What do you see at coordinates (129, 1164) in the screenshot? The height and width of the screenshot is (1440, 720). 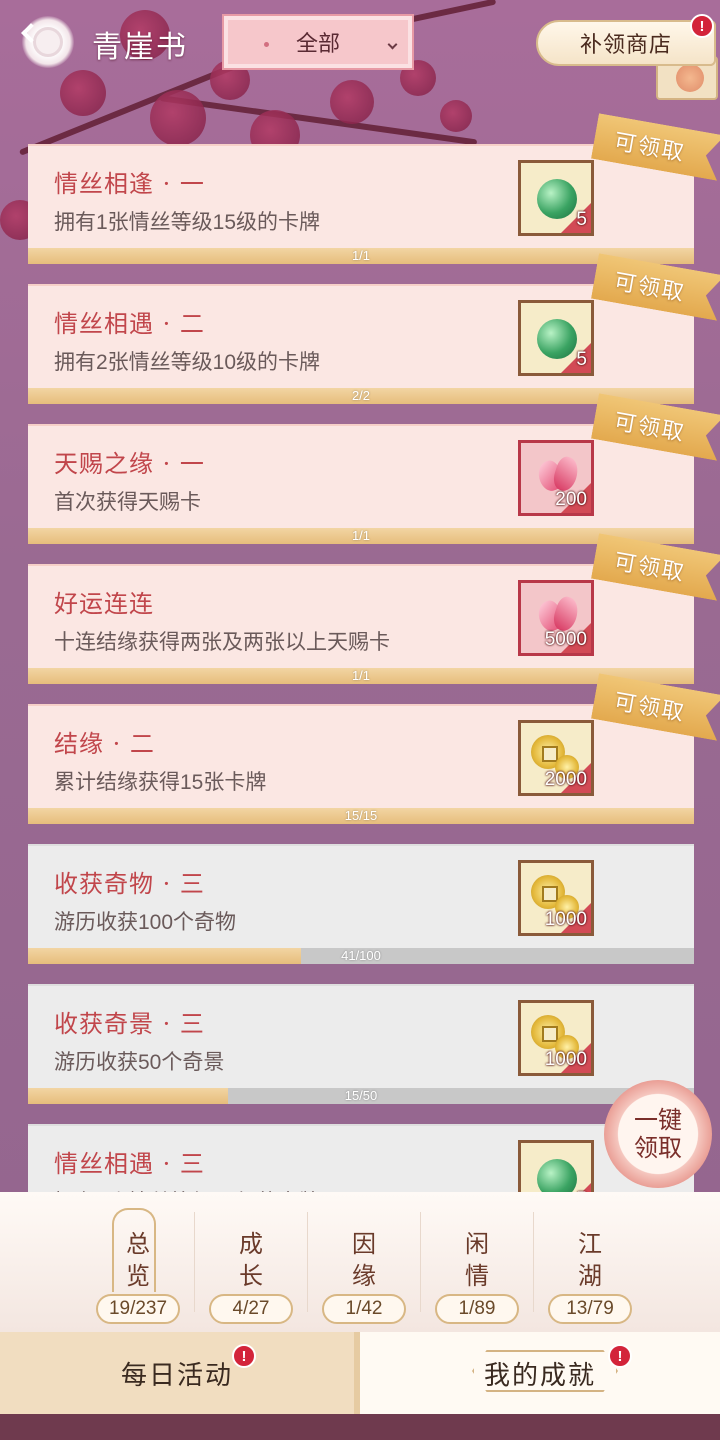 I see `achievement-name: 情丝相遇 · 三` at bounding box center [129, 1164].